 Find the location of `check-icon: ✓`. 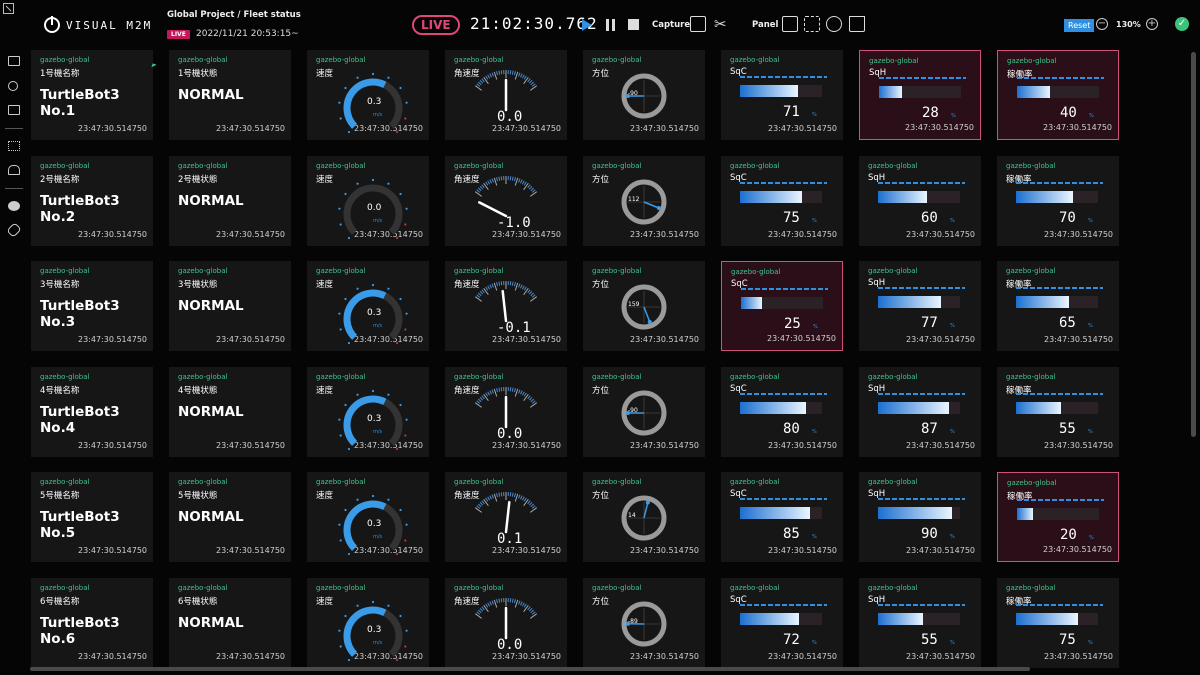

check-icon: ✓ is located at coordinates (1182, 24).